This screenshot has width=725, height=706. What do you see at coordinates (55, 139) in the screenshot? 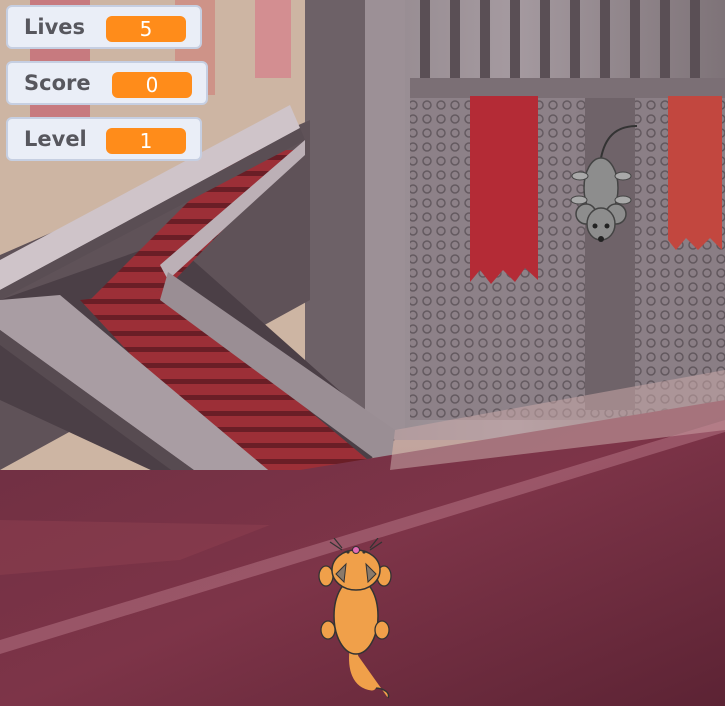
I see `level-label: Level` at bounding box center [55, 139].